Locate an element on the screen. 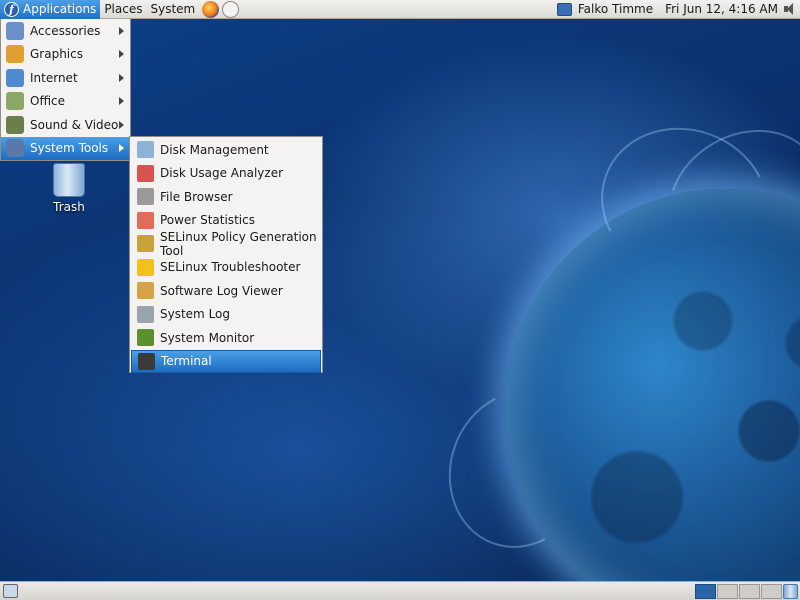  system-tools-item-selinux-policy-generation-tool: SELinux Policy Generation Tool is located at coordinates (226, 243).